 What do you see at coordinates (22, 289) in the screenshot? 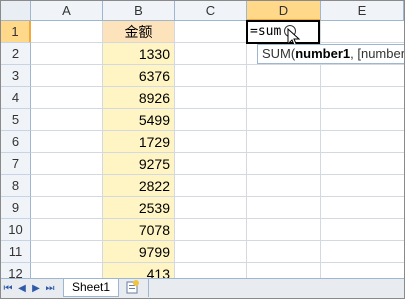
I see `prev-sheet-icon: ◀` at bounding box center [22, 289].